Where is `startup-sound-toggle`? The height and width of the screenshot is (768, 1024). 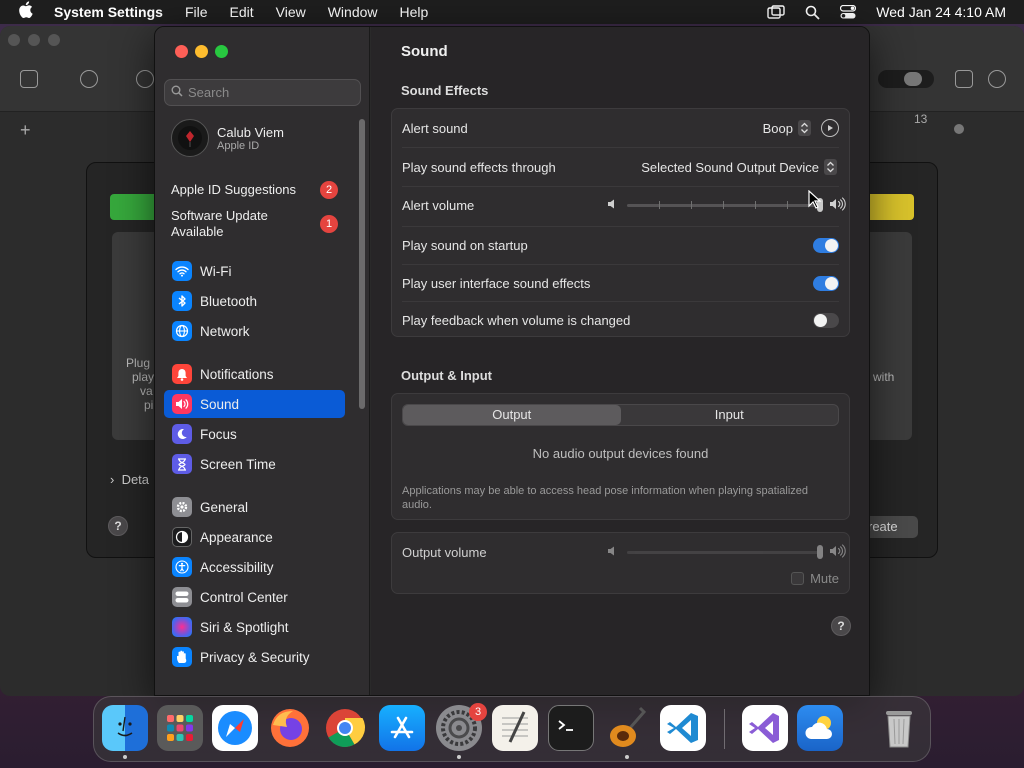
startup-sound-toggle is located at coordinates (826, 245).